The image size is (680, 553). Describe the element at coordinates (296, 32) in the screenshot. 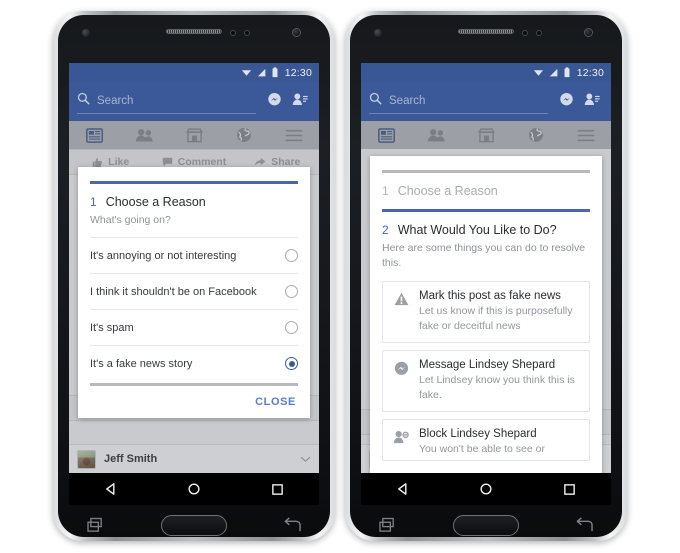

I see `front-camera-icon` at that location.